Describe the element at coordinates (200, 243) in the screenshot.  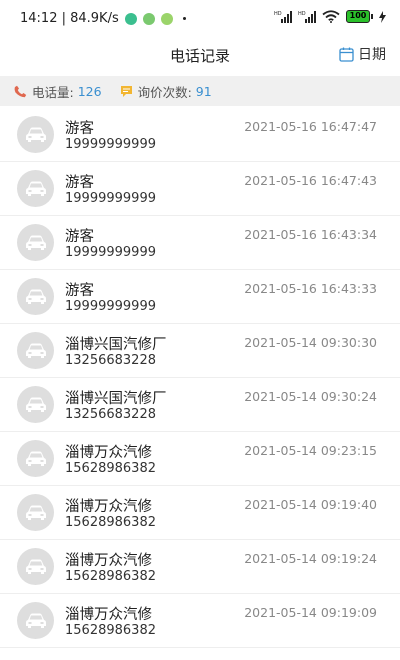
I see `list-item: 游客 19999999999 2021-05-16 16:43:34` at that location.